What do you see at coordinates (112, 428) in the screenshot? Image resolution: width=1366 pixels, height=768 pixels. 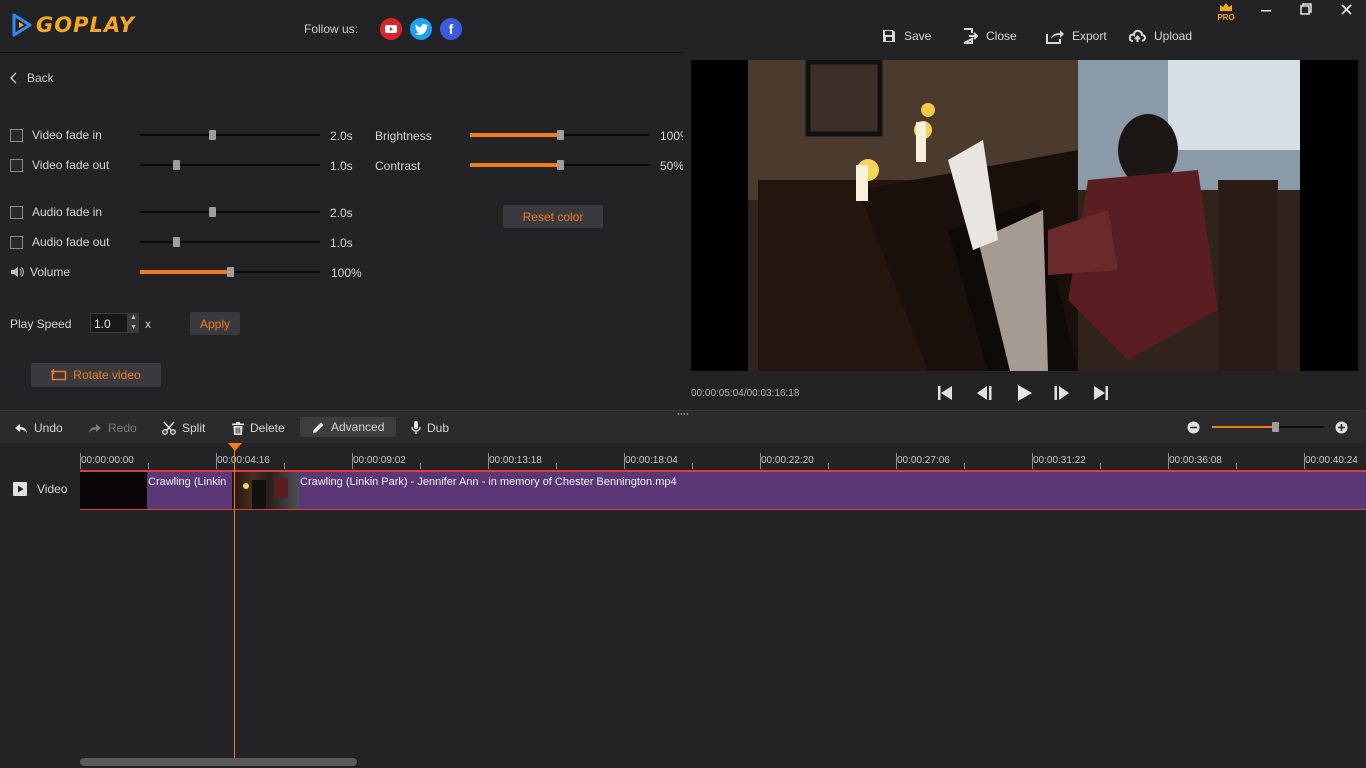 I see `redo-button: Redo` at bounding box center [112, 428].